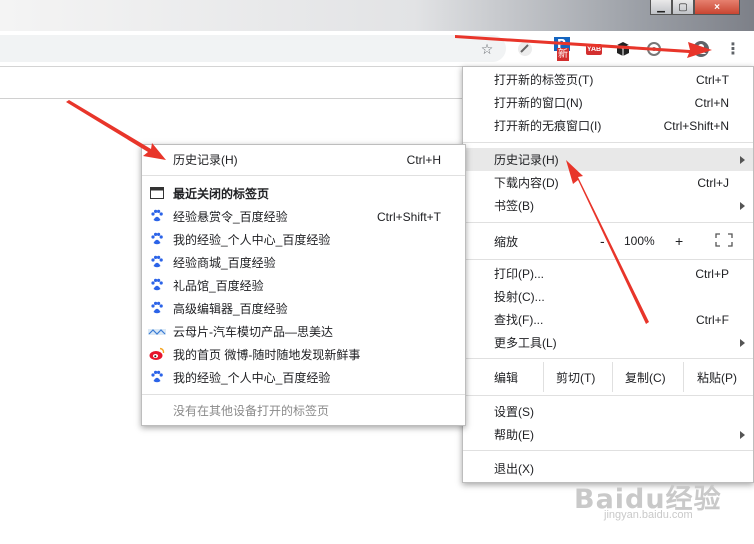 The width and height of the screenshot is (754, 544). Describe the element at coordinates (303, 193) in the screenshot. I see `recently-closed-header: 最近关闭的标签页` at that location.